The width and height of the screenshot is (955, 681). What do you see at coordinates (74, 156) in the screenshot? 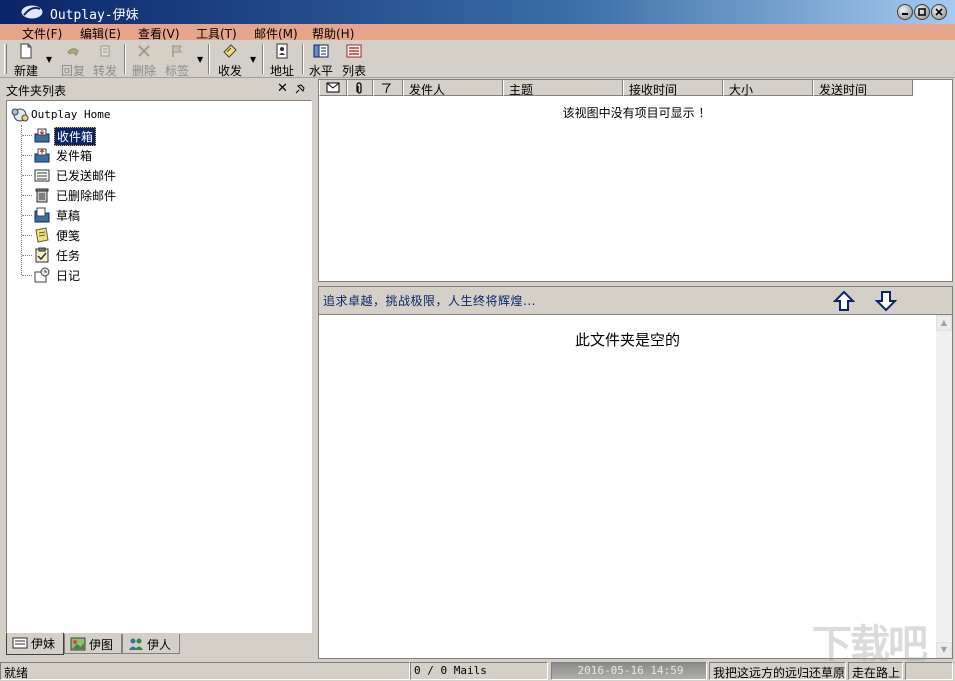
I see `folder-label: 发件箱` at bounding box center [74, 156].